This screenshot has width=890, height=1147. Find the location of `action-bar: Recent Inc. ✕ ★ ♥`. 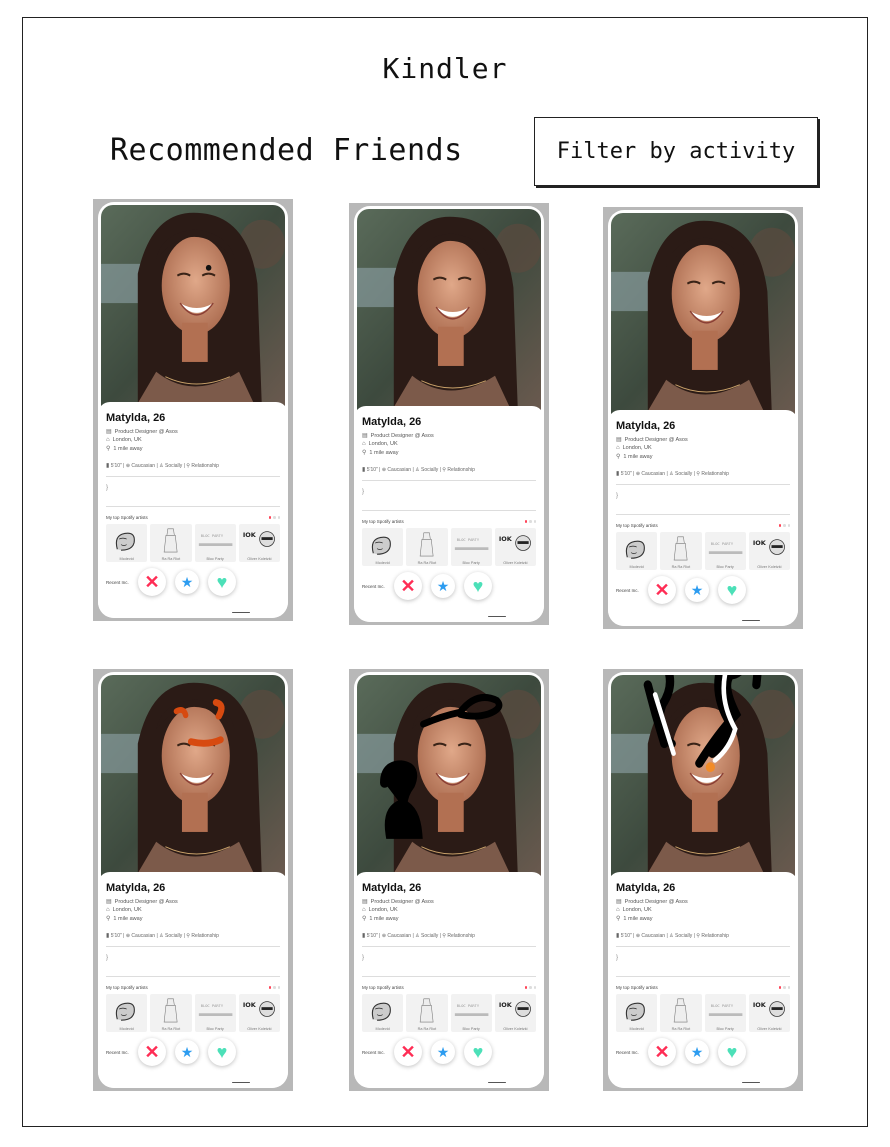

action-bar: Recent Inc. ✕ ★ ♥ is located at coordinates (193, 582).